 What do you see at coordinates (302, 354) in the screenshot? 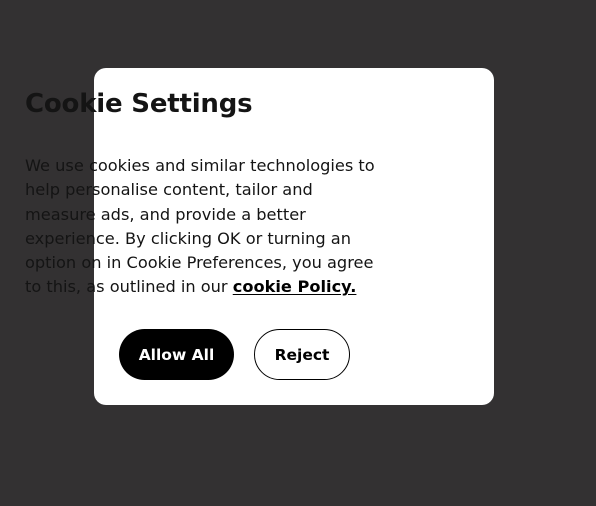
I see `reject-button: Reject` at bounding box center [302, 354].